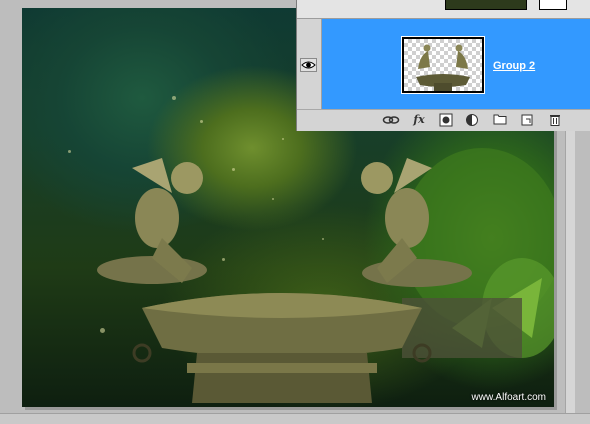 The image size is (590, 424). I want to click on layer-thumbnail-previous, so click(486, 5).